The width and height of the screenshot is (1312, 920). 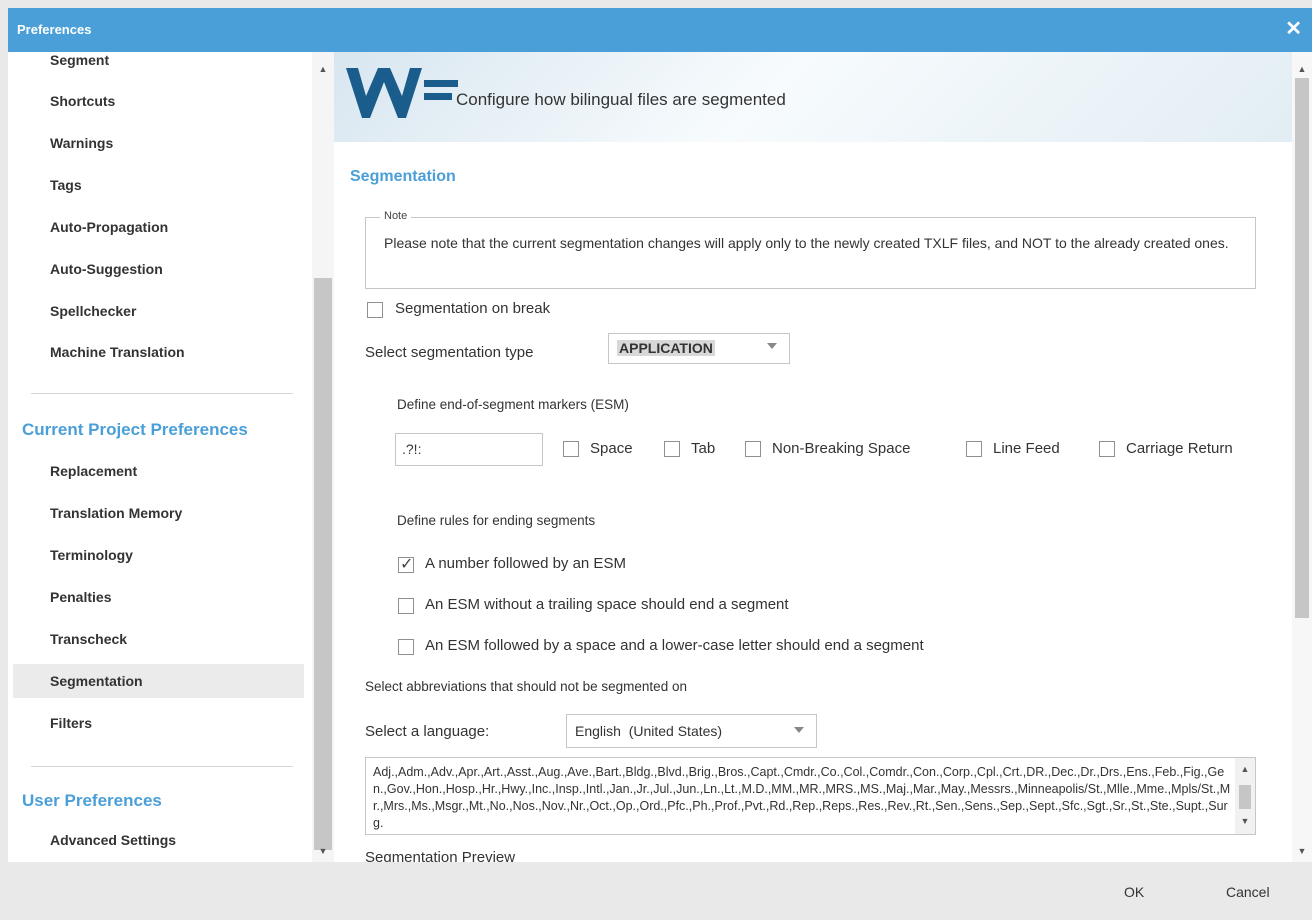 I want to click on section-title: Segmentation, so click(x=403, y=176).